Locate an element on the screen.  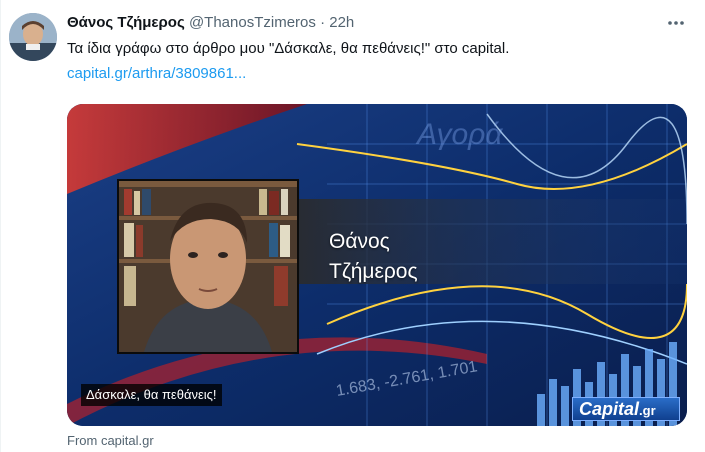
avatar is located at coordinates (33, 37).